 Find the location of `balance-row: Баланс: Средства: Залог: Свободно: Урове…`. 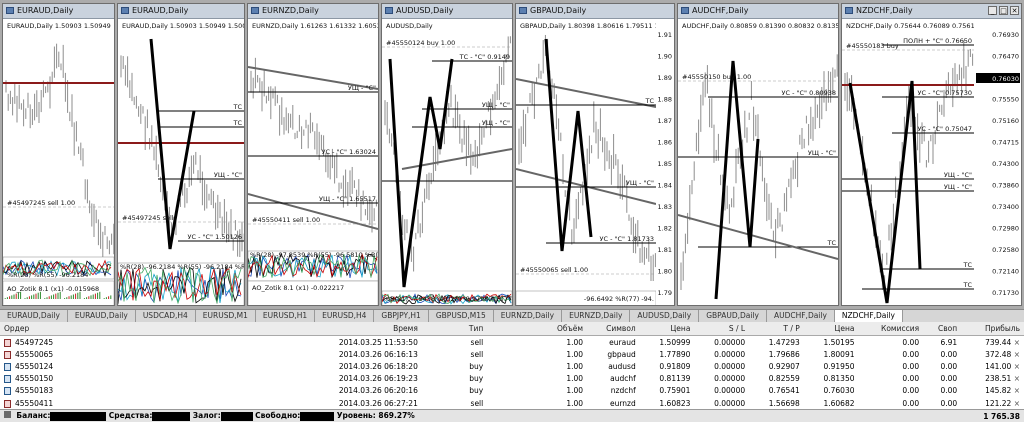

balance-row: Баланс: Средства: Залог: Свободно: Урове… is located at coordinates (512, 416).